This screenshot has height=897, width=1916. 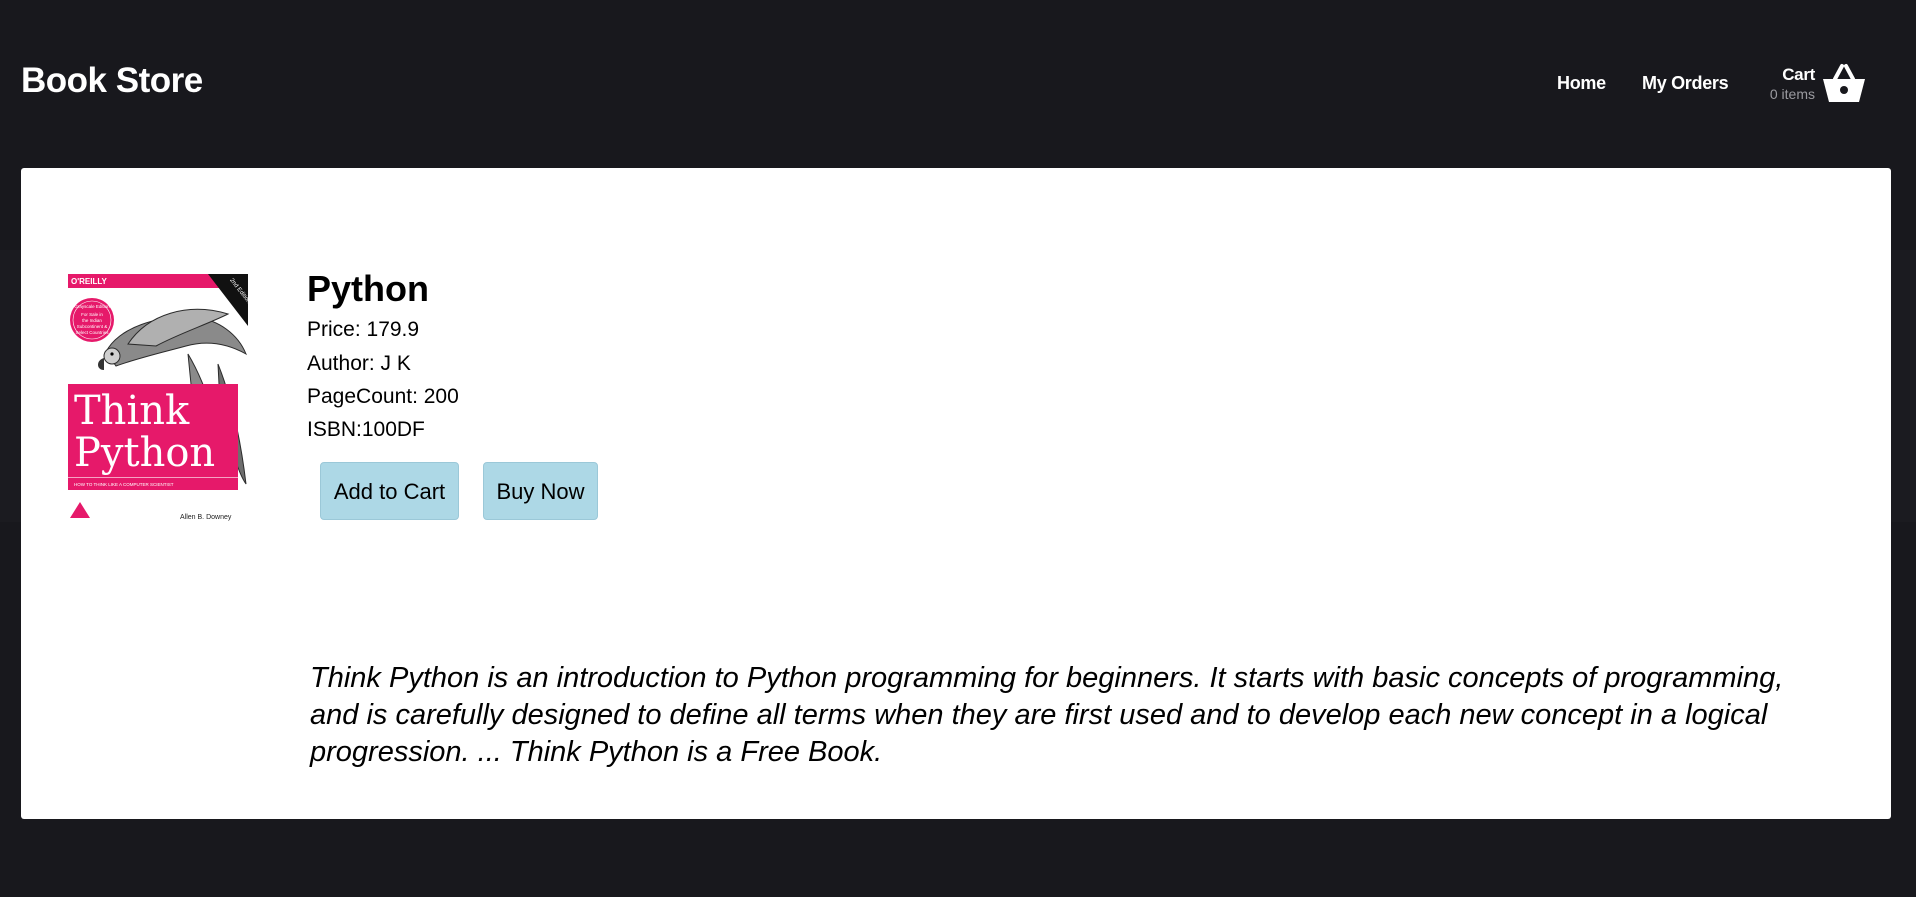 I want to click on cart-label: Cart, so click(x=1798, y=74).